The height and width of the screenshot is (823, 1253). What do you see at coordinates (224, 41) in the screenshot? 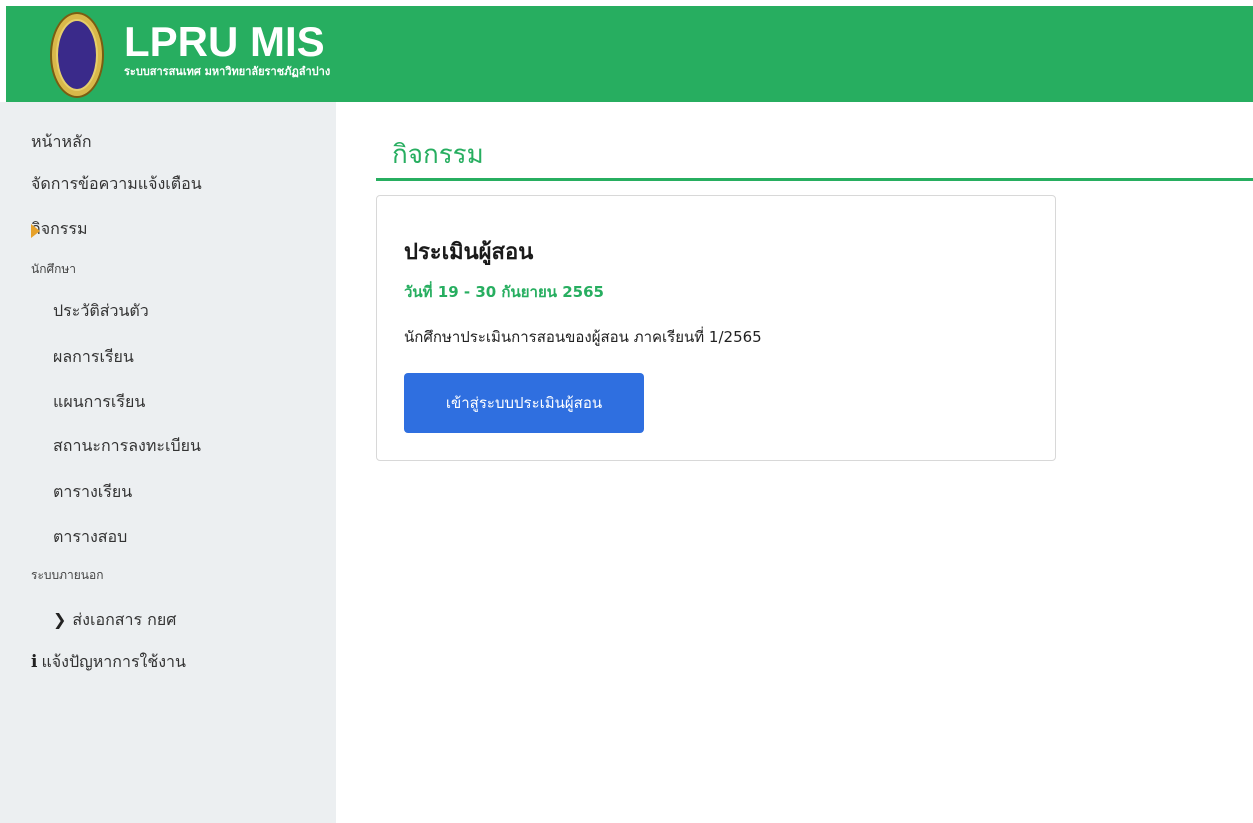
I see `app-title: LPRU MIS` at bounding box center [224, 41].